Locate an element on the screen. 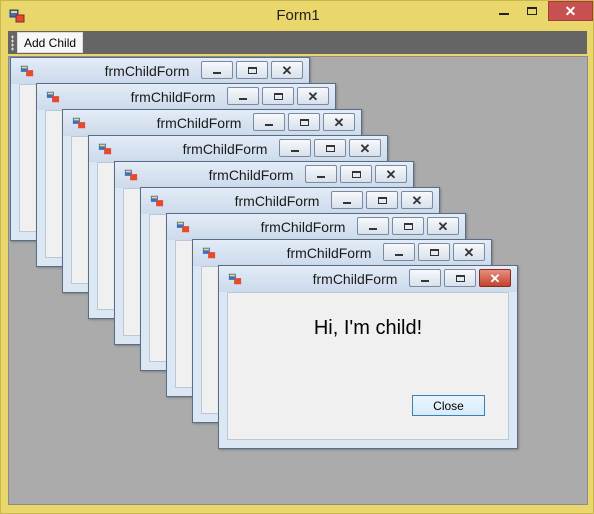 This screenshot has width=594, height=514. greeting-label: Hi, I'm child! is located at coordinates (368, 328).